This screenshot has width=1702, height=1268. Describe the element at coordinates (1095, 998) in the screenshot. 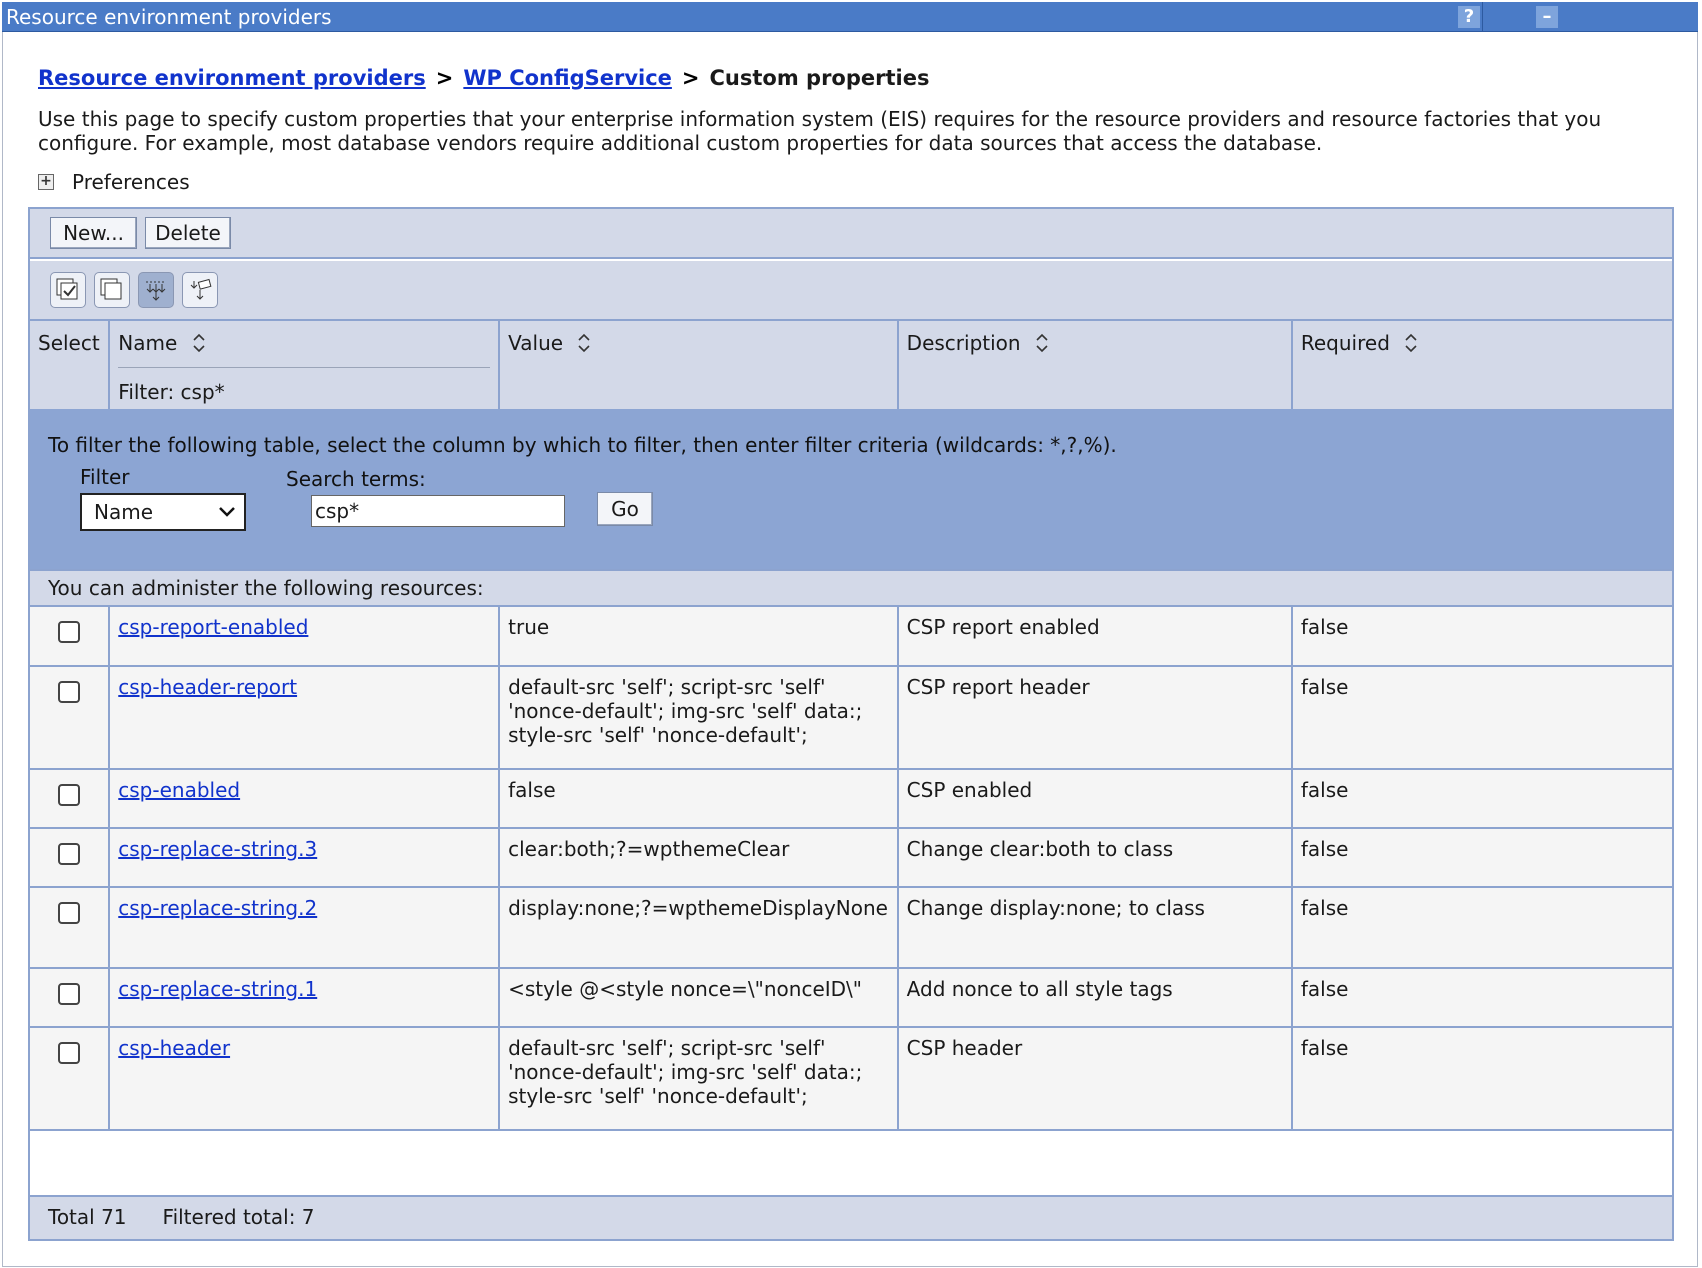

I see `description-cell: Add nonce to all style tags` at that location.